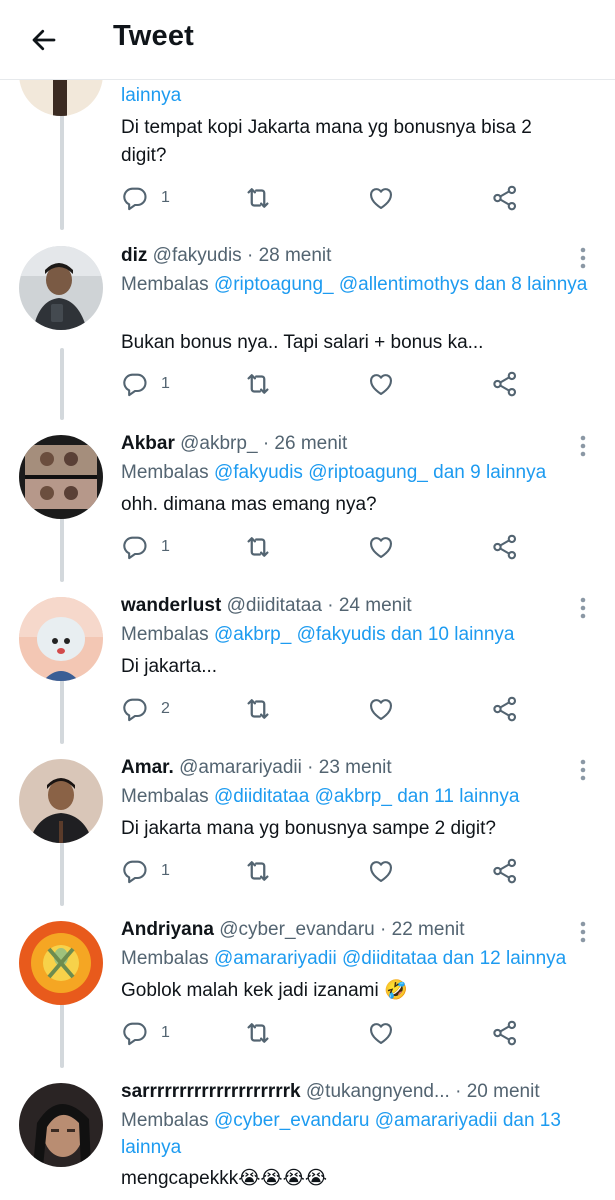 The height and width of the screenshot is (1200, 615). What do you see at coordinates (505, 958) in the screenshot?
I see `others-link: dan 12 lainnya` at bounding box center [505, 958].